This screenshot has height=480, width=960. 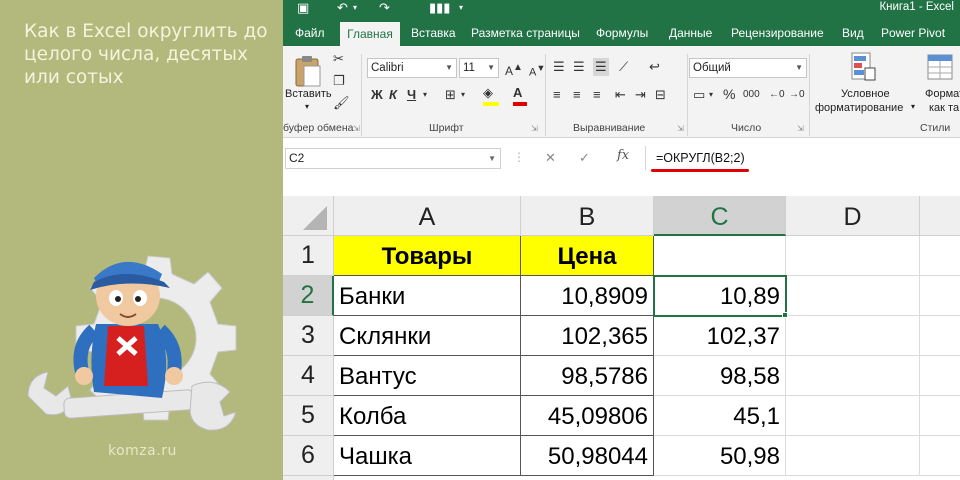 What do you see at coordinates (853, 296) in the screenshot?
I see `cell-d2` at bounding box center [853, 296].